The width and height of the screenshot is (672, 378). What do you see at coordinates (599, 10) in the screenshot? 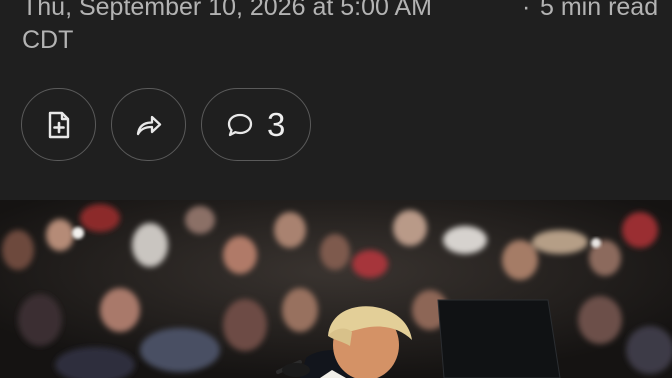
I see `read-time: 5 min read` at bounding box center [599, 10].